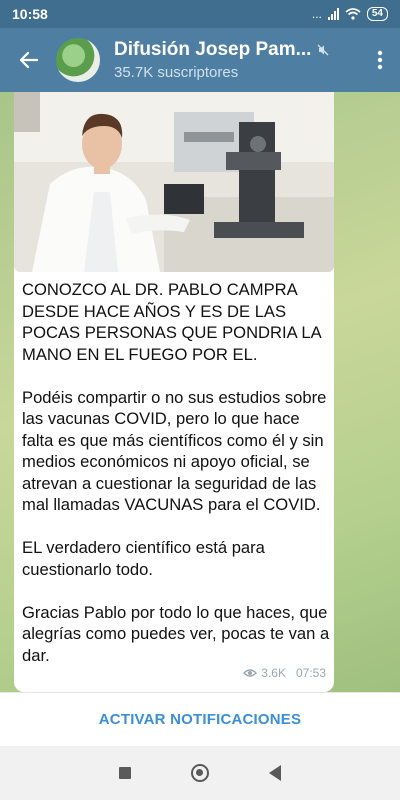 The height and width of the screenshot is (800, 400). What do you see at coordinates (125, 773) in the screenshot?
I see `recents-button` at bounding box center [125, 773].